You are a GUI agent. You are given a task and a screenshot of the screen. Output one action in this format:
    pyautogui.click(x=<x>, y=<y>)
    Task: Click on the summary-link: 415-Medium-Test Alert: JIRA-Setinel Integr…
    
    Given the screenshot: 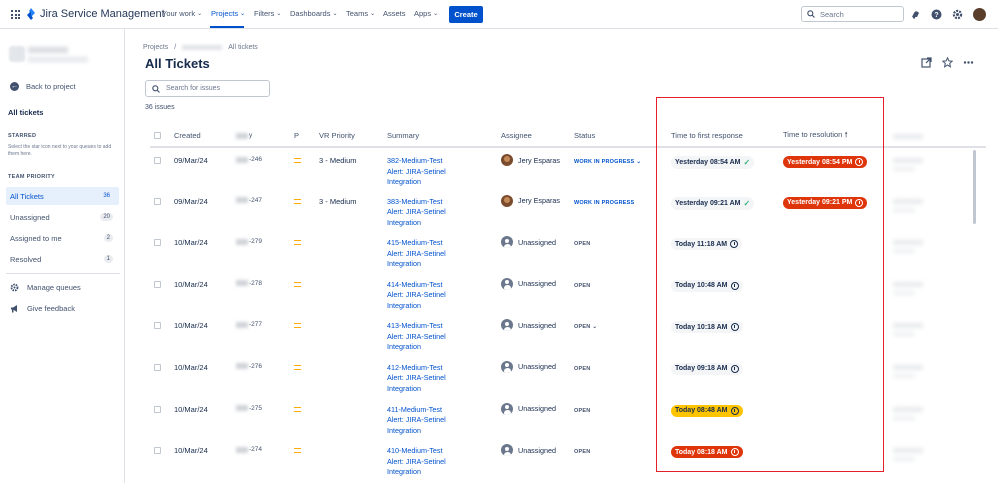 What is the action you would take?
    pyautogui.click(x=440, y=254)
    